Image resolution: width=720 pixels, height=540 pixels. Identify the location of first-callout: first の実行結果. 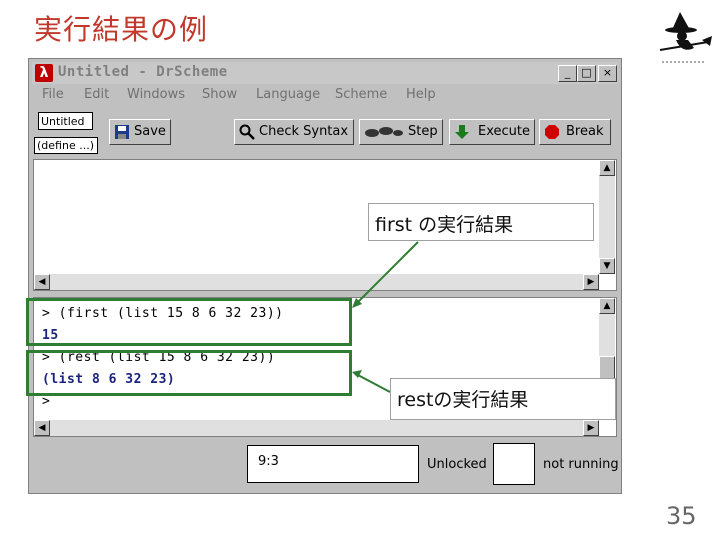
(481, 222).